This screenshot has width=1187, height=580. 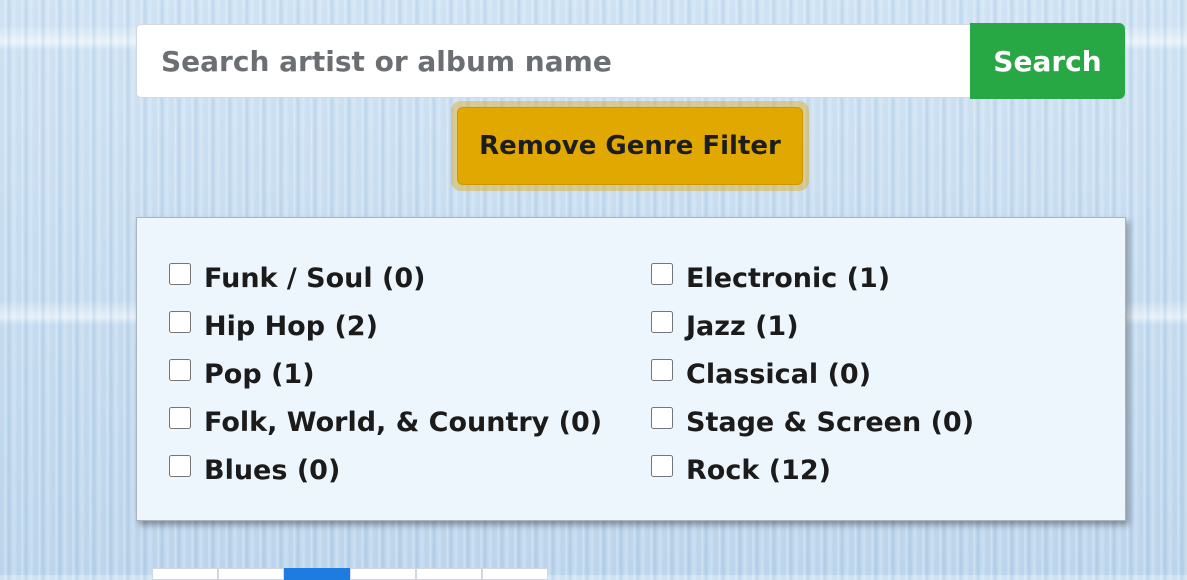 I want to click on genre-option-electronic: Electronic (1), so click(x=812, y=278).